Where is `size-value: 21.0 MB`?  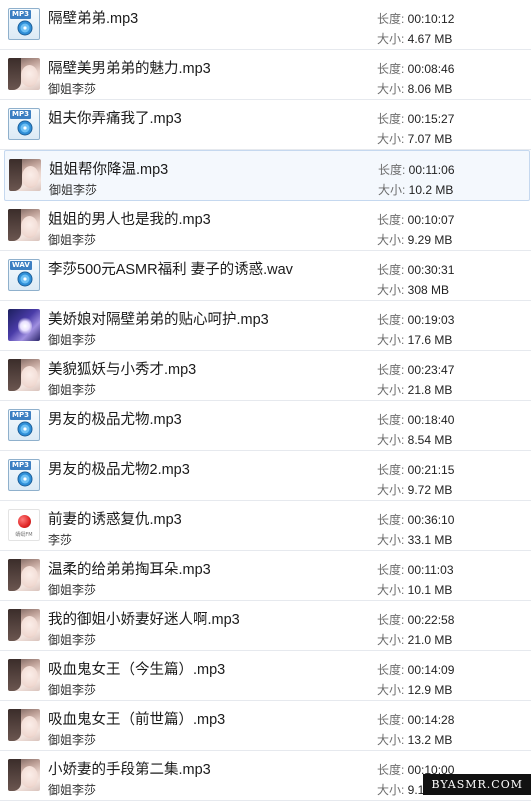 size-value: 21.0 MB is located at coordinates (430, 640).